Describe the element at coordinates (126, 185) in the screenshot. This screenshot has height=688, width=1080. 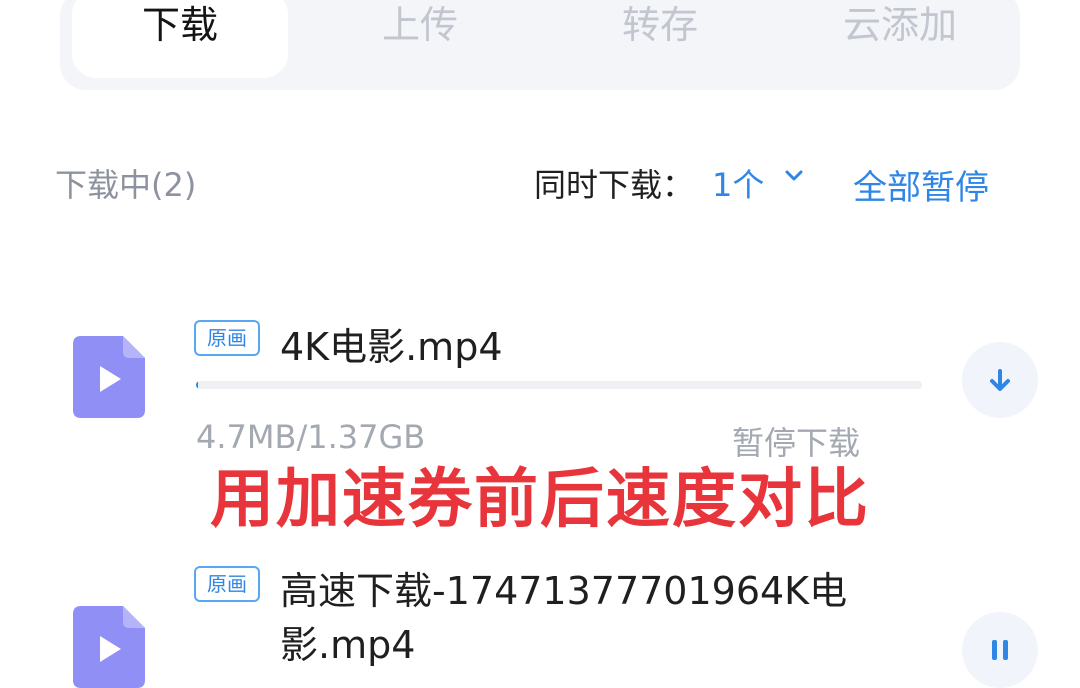
I see `downloading-section-title: 下载中(2)` at that location.